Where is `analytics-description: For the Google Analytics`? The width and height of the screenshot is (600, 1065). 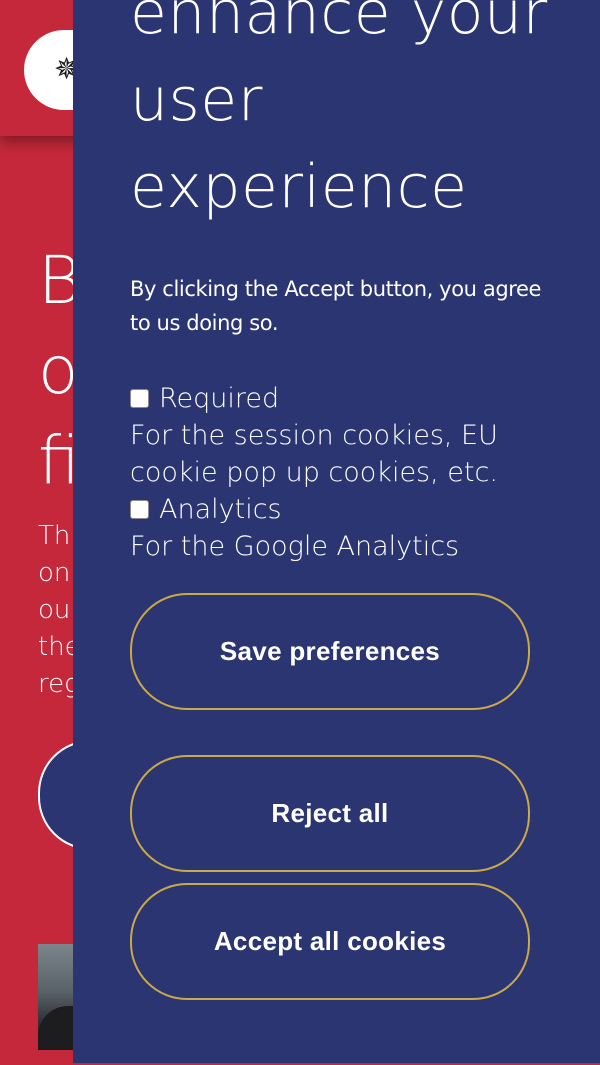 analytics-description: For the Google Analytics is located at coordinates (295, 546).